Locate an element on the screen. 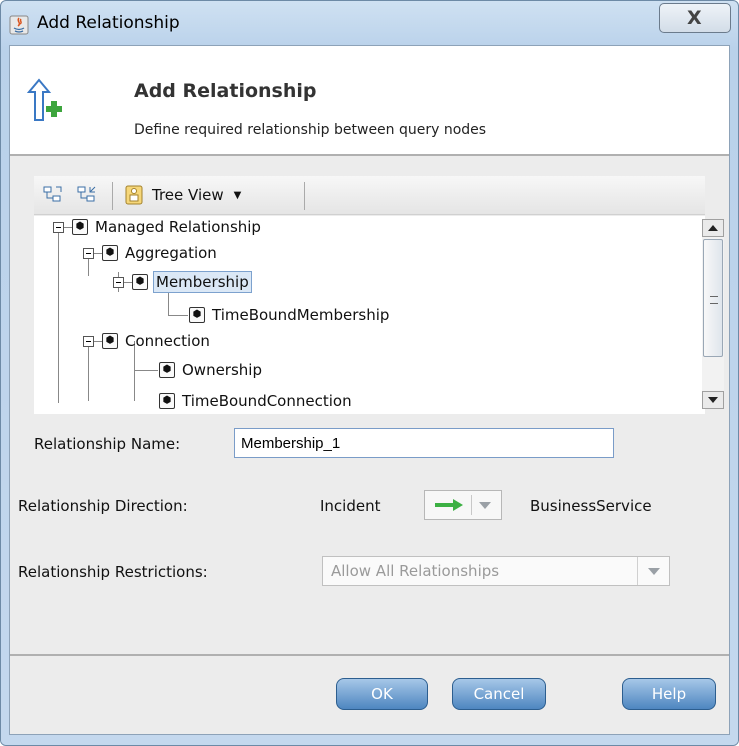 Image resolution: width=739 pixels, height=746 pixels. dropdown-arrow-icon: ▼ is located at coordinates (237, 195).